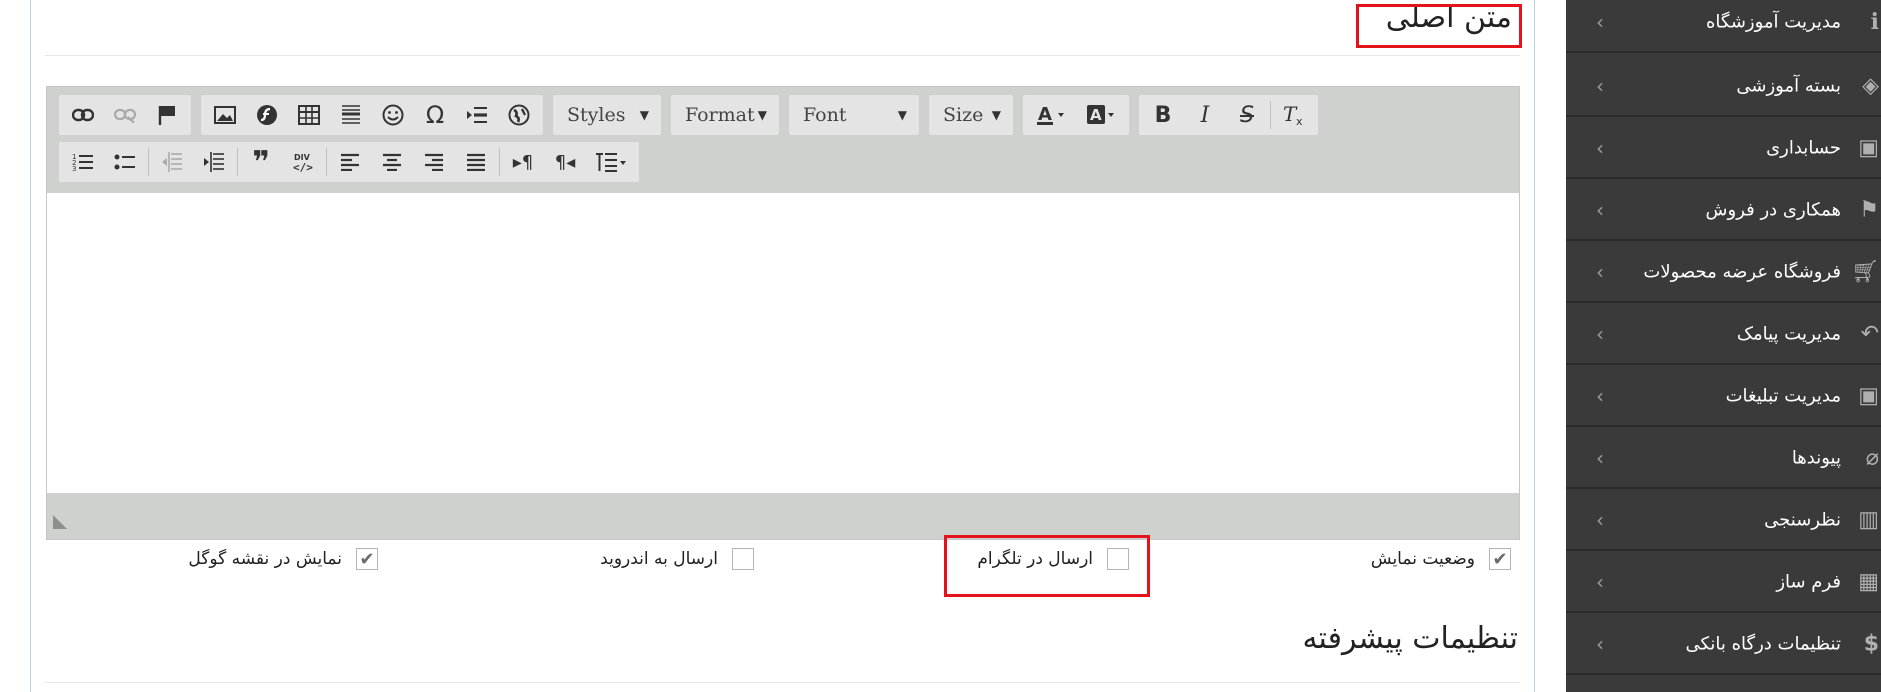 Image resolution: width=1881 pixels, height=692 pixels. I want to click on background-color-icon: A, so click(1101, 115).